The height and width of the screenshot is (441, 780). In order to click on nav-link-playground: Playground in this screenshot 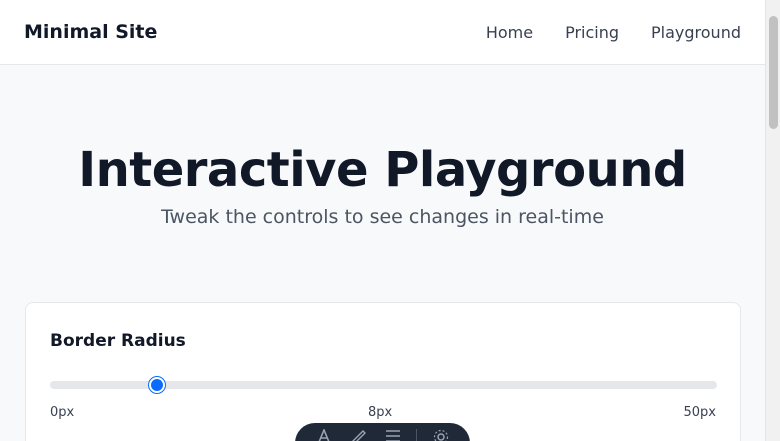, I will do `click(696, 32)`.